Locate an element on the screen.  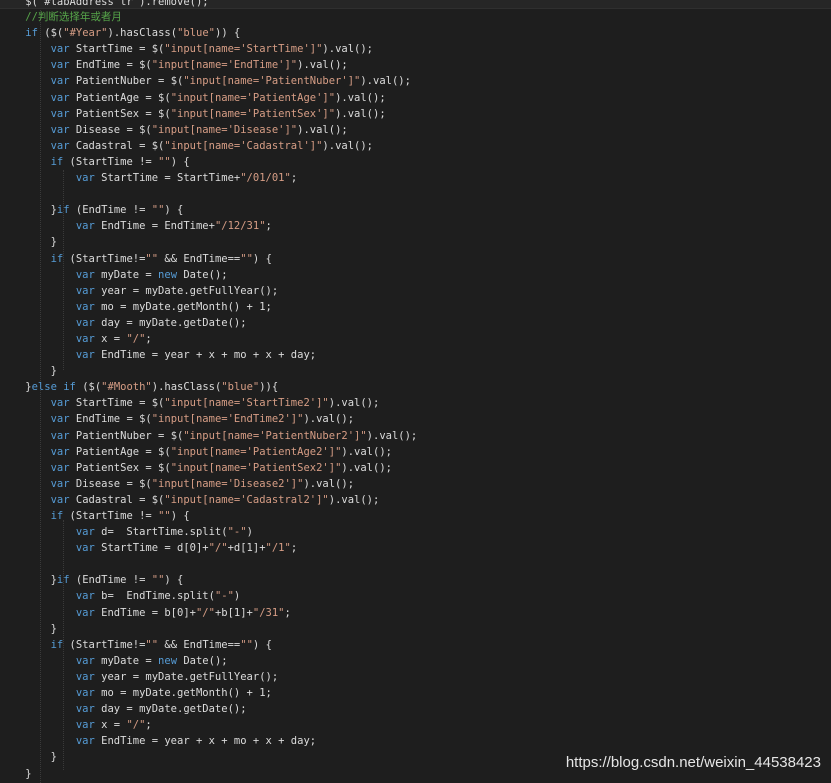
code-token: "input[name='PatientNuber']" is located at coordinates (272, 81).